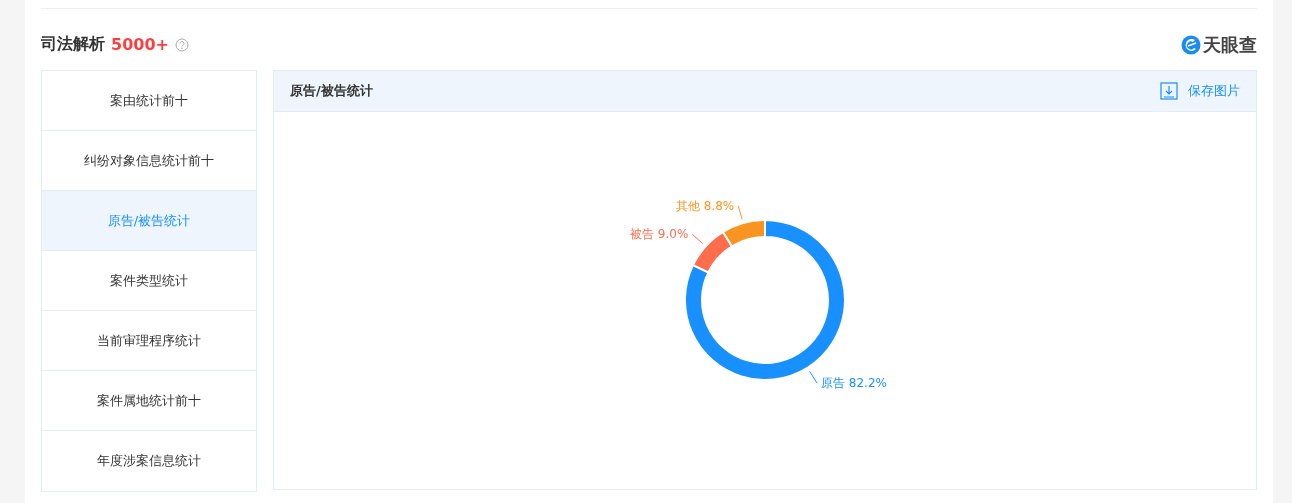  I want to click on download-icon, so click(1169, 91).